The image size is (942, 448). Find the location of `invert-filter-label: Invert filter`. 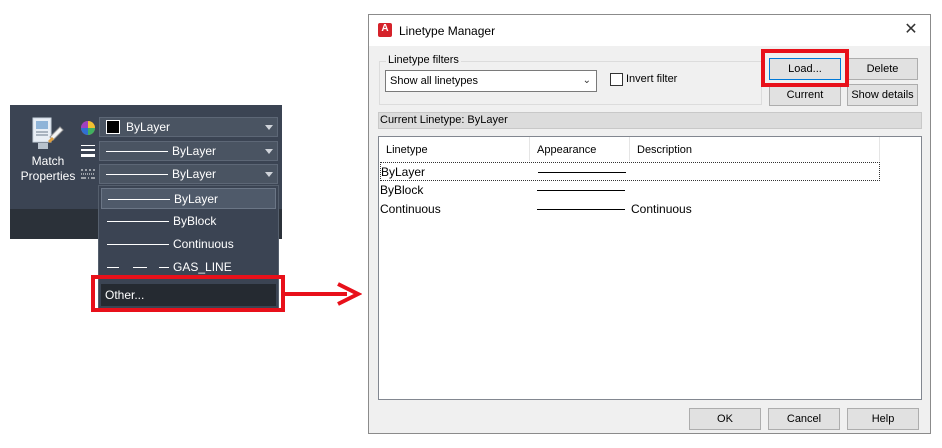

invert-filter-label: Invert filter is located at coordinates (651, 79).